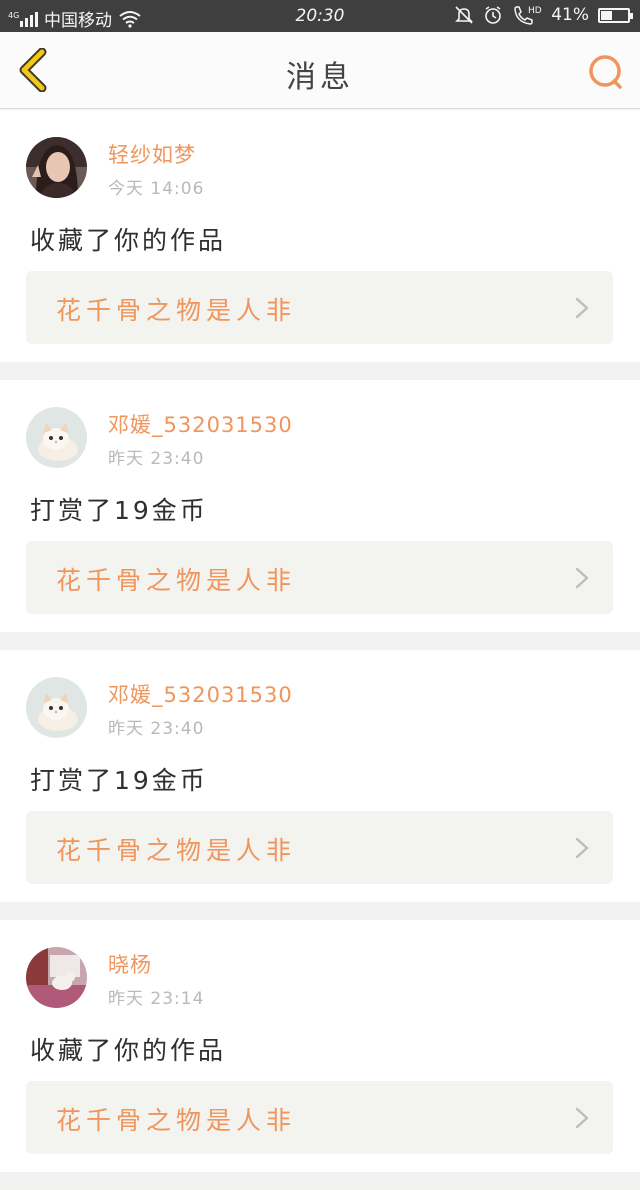 The image size is (640, 1190). I want to click on status-bar: 4G 中国移动 20:30 HD 41%, so click(320, 16).